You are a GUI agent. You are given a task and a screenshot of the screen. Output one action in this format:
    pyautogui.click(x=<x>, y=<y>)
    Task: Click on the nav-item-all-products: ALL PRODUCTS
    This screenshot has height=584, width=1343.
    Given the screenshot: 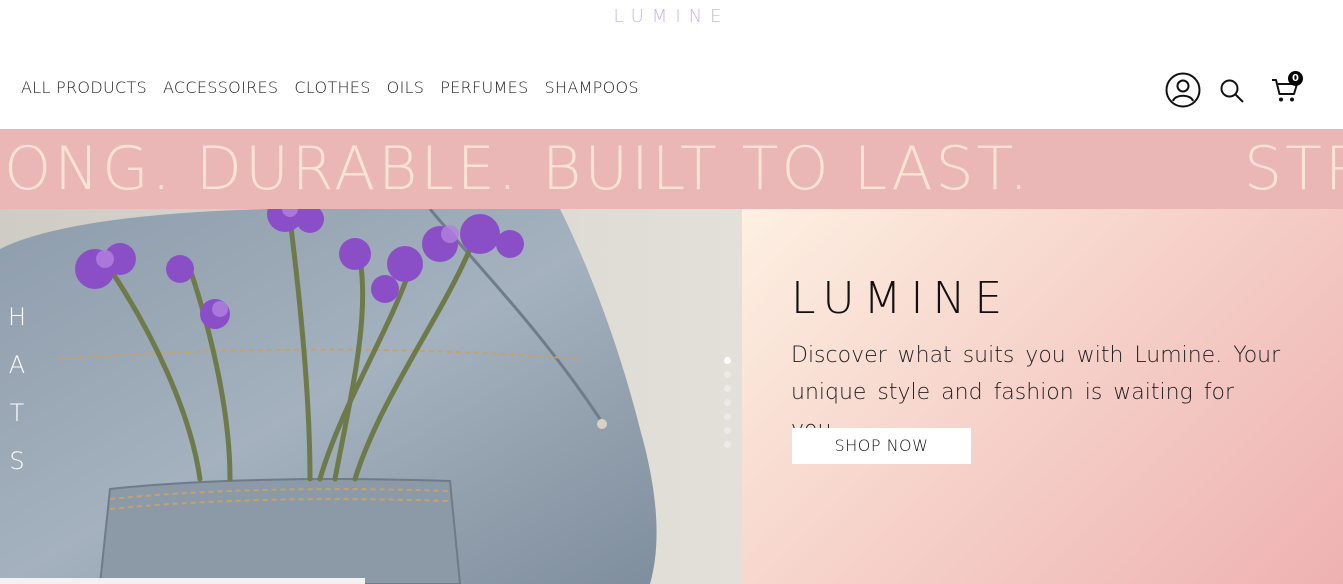 What is the action you would take?
    pyautogui.click(x=84, y=87)
    